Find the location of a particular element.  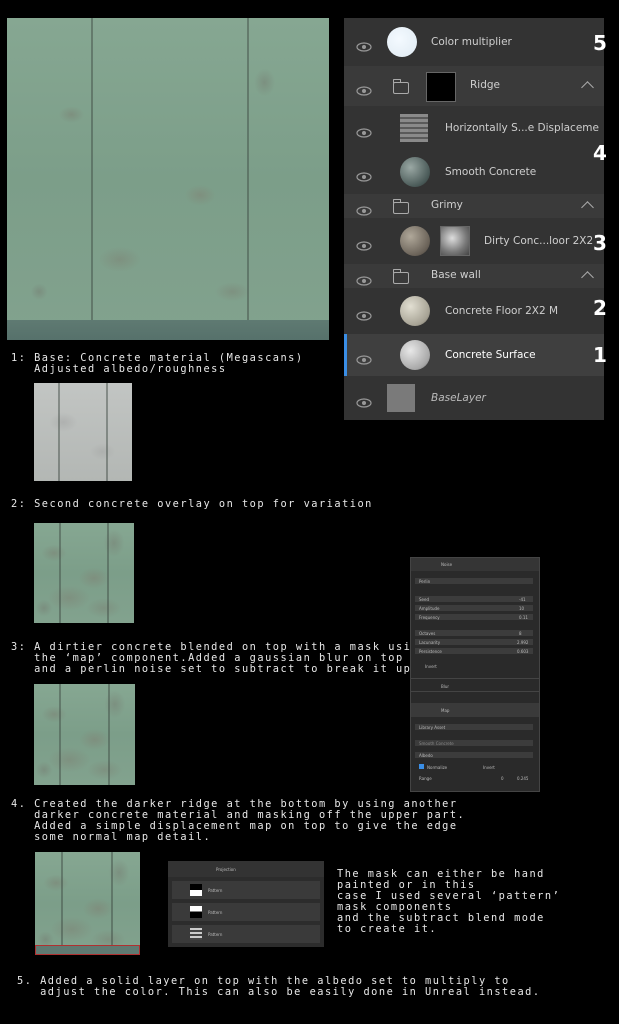

amplitude-value: 10 is located at coordinates (521, 608).